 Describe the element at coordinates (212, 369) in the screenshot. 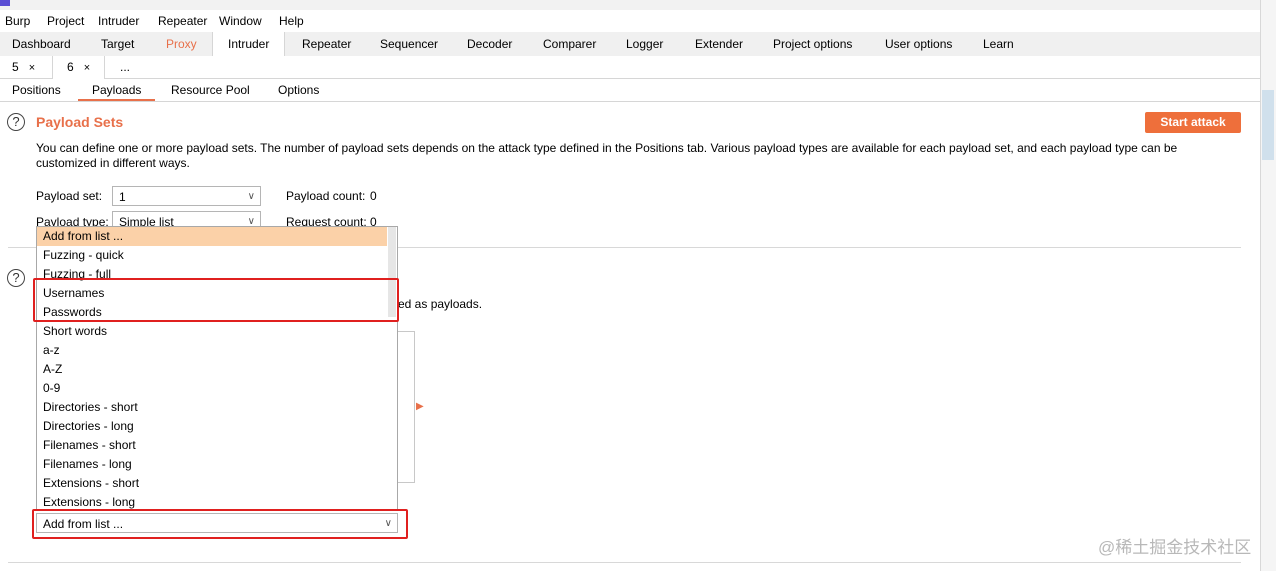

I see `list-item: A-Z` at that location.